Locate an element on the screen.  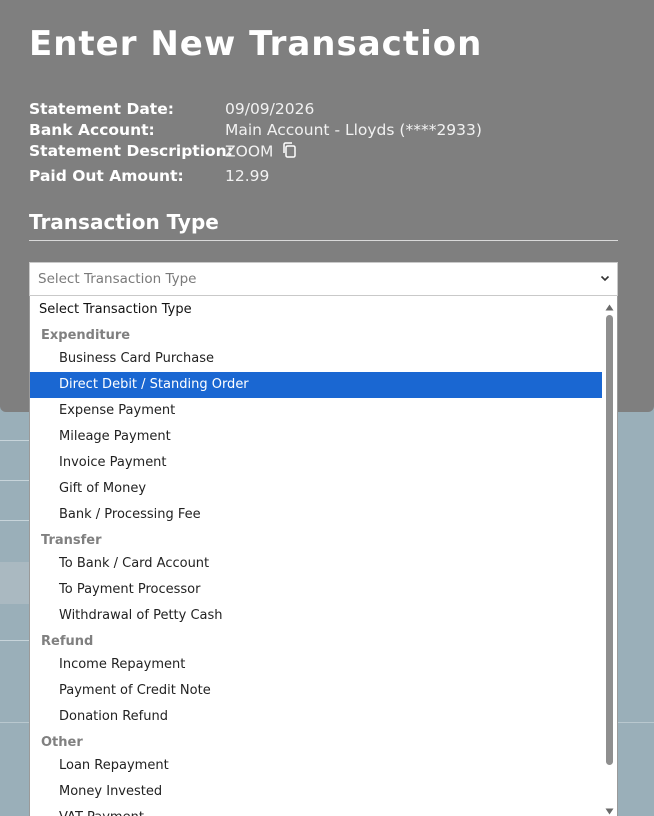
modal-title: Enter New Transaction is located at coordinates (256, 44).